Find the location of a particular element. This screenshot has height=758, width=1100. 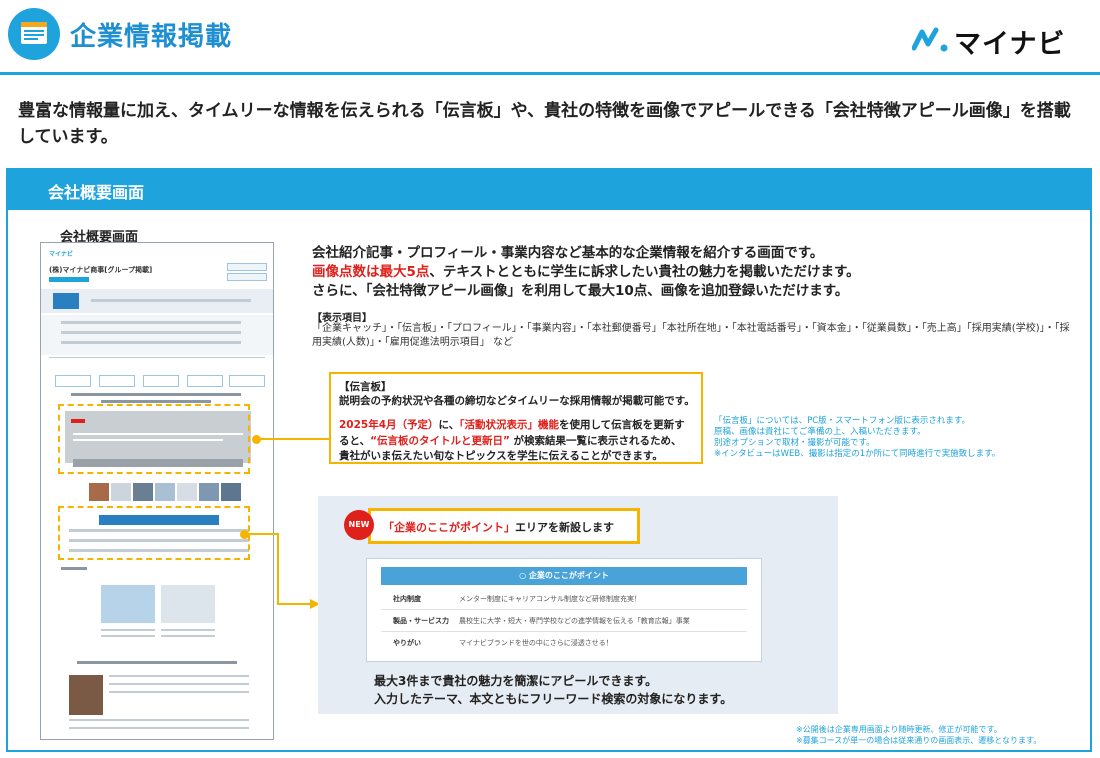

point-row: やりがい マイナビブランドを世の中にさらに浸透させる！ is located at coordinates (564, 643).